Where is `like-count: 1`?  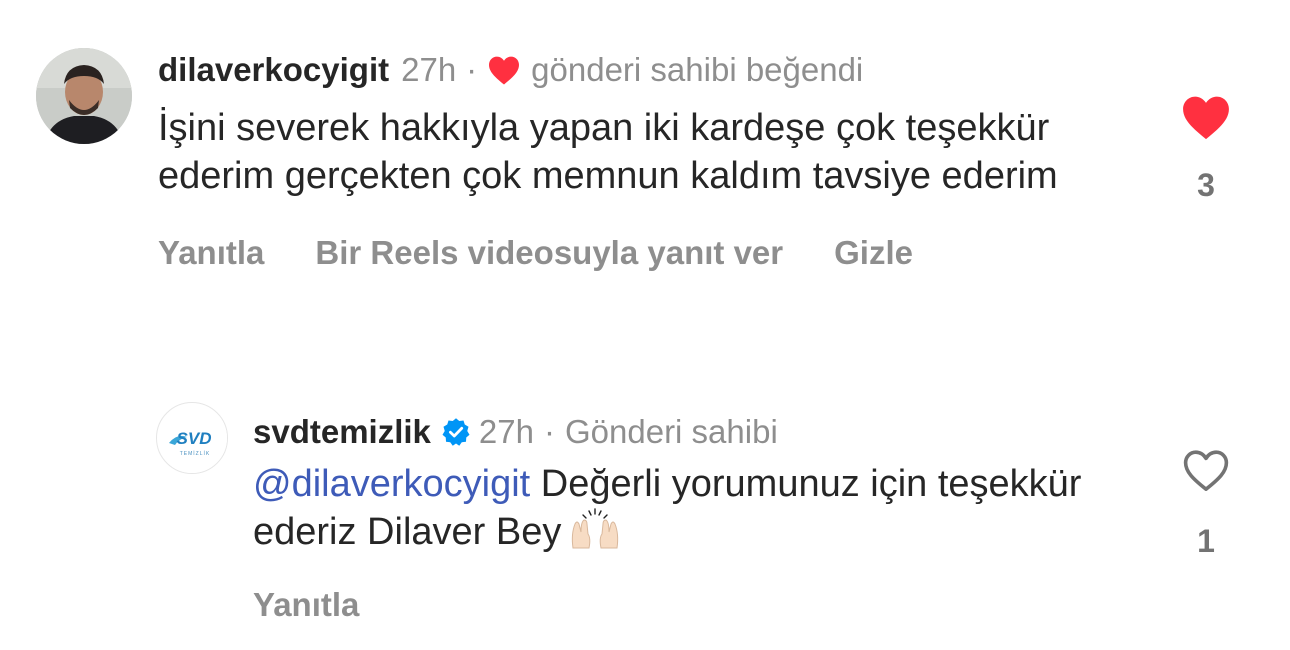 like-count: 1 is located at coordinates (1206, 541).